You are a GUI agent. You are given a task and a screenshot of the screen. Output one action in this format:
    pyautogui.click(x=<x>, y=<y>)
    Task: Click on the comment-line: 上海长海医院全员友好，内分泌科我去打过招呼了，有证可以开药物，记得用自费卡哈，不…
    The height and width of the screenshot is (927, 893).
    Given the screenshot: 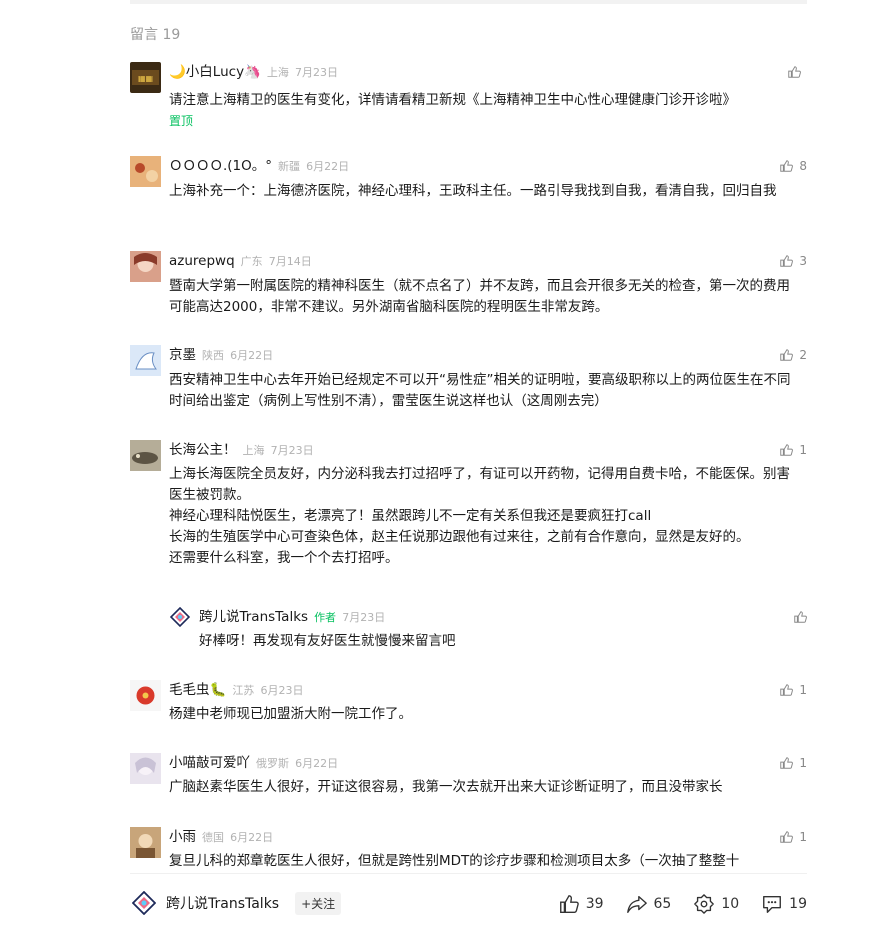 What is the action you would take?
    pyautogui.click(x=479, y=484)
    